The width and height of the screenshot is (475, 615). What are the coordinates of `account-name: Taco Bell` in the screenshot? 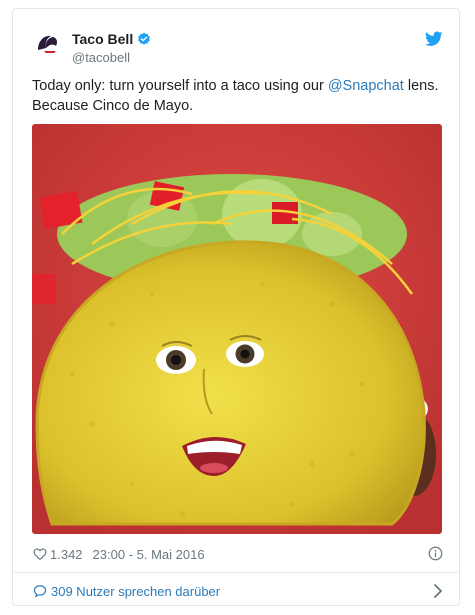 It's located at (102, 39).